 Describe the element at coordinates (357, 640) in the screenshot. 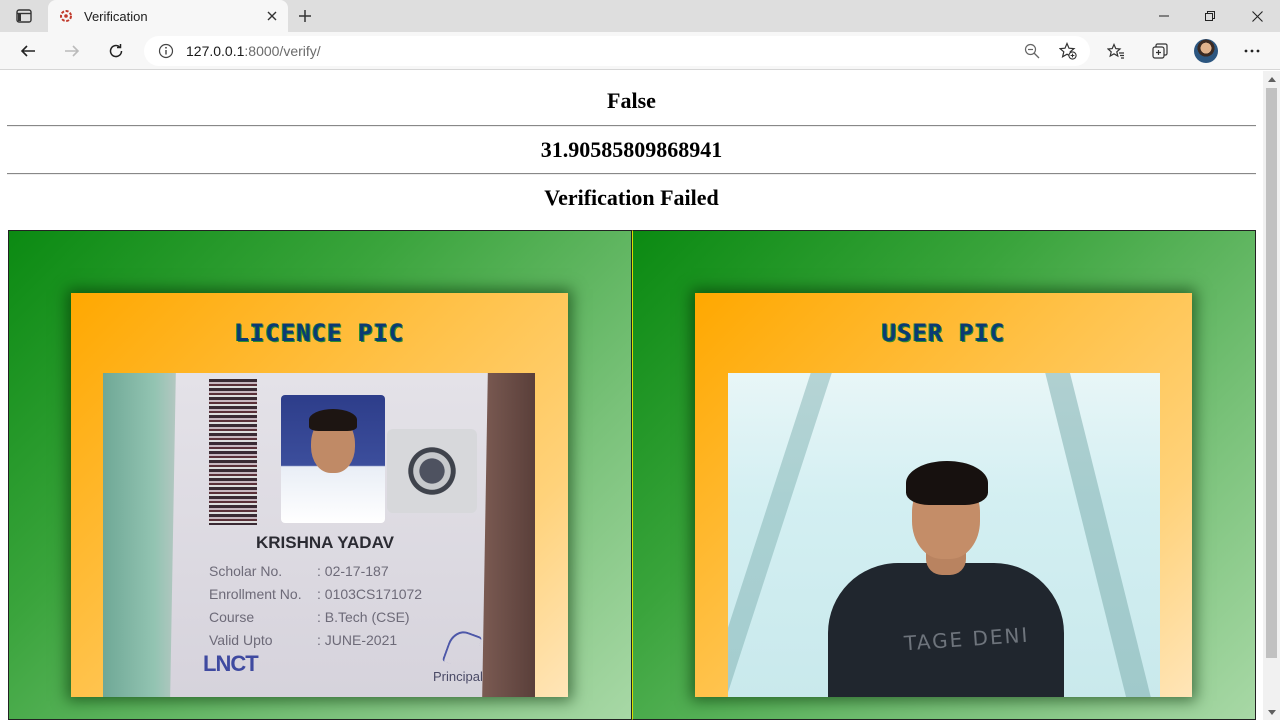

I see `id-row-value: : JUNE-2021` at that location.